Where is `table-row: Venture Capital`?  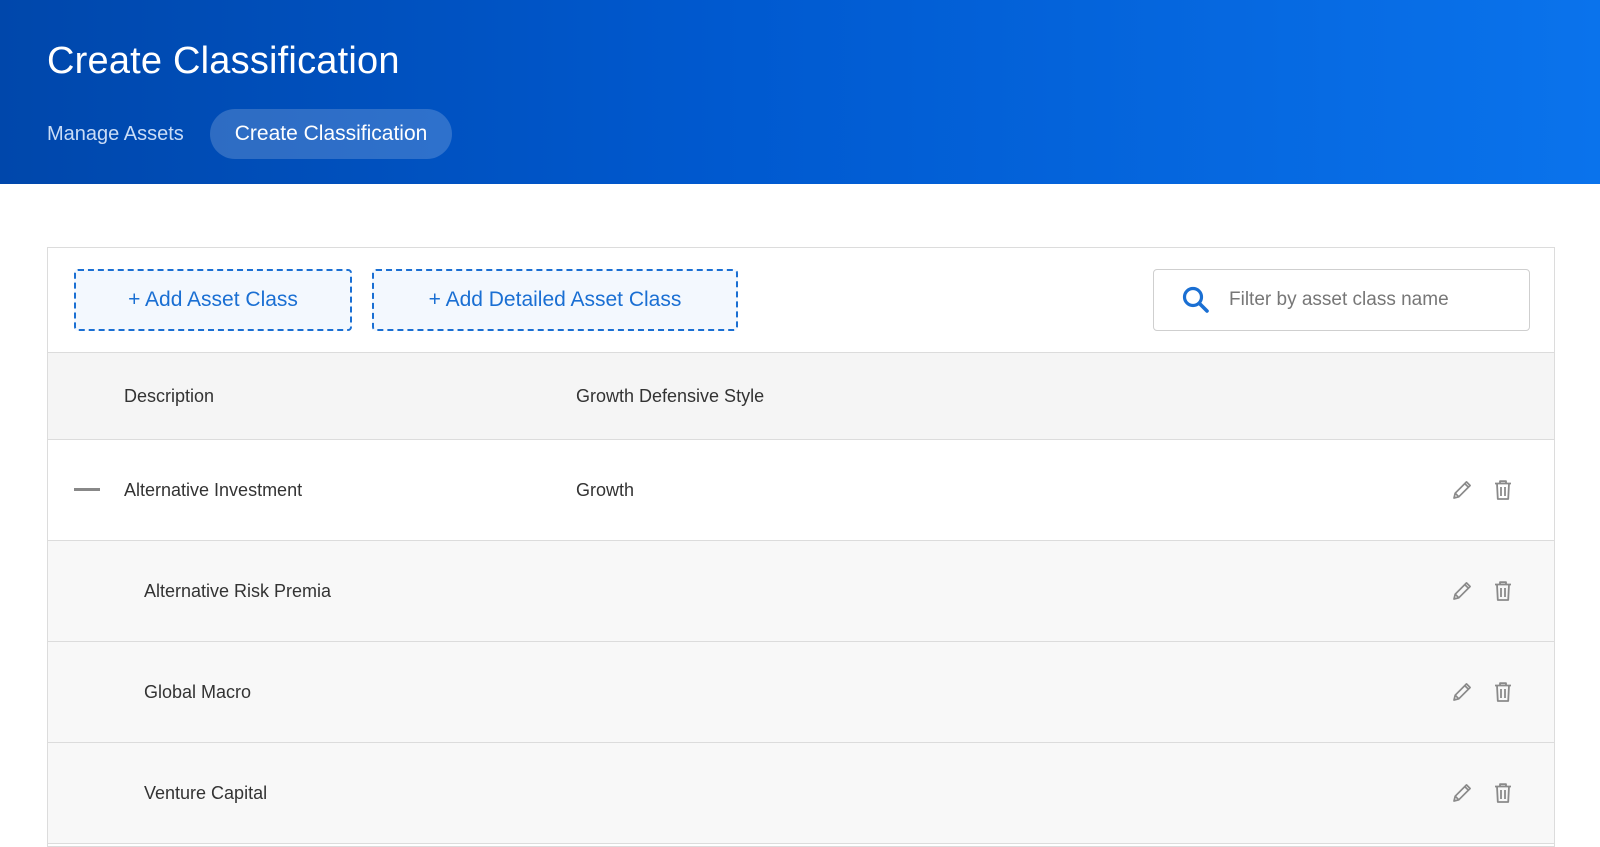 table-row: Venture Capital is located at coordinates (801, 793).